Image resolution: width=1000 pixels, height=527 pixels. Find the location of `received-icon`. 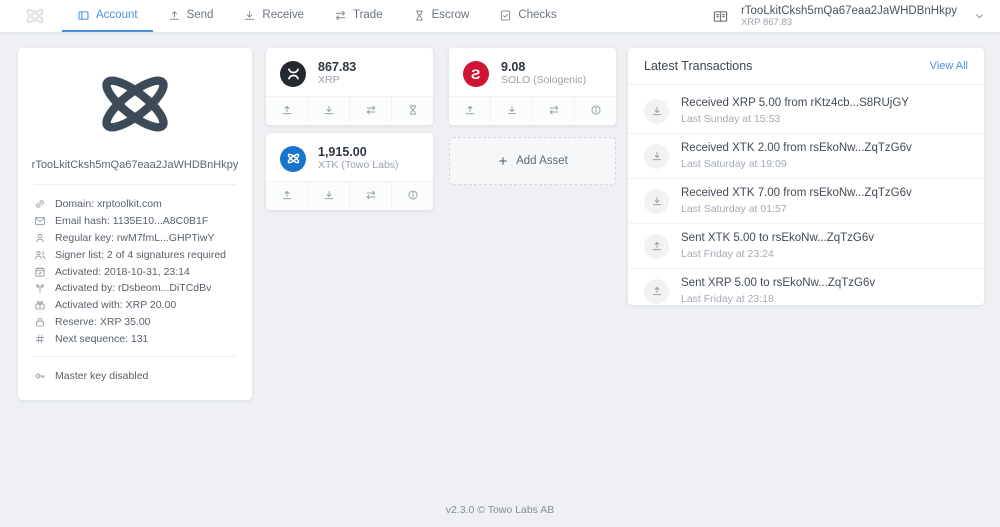

received-icon is located at coordinates (656, 156).